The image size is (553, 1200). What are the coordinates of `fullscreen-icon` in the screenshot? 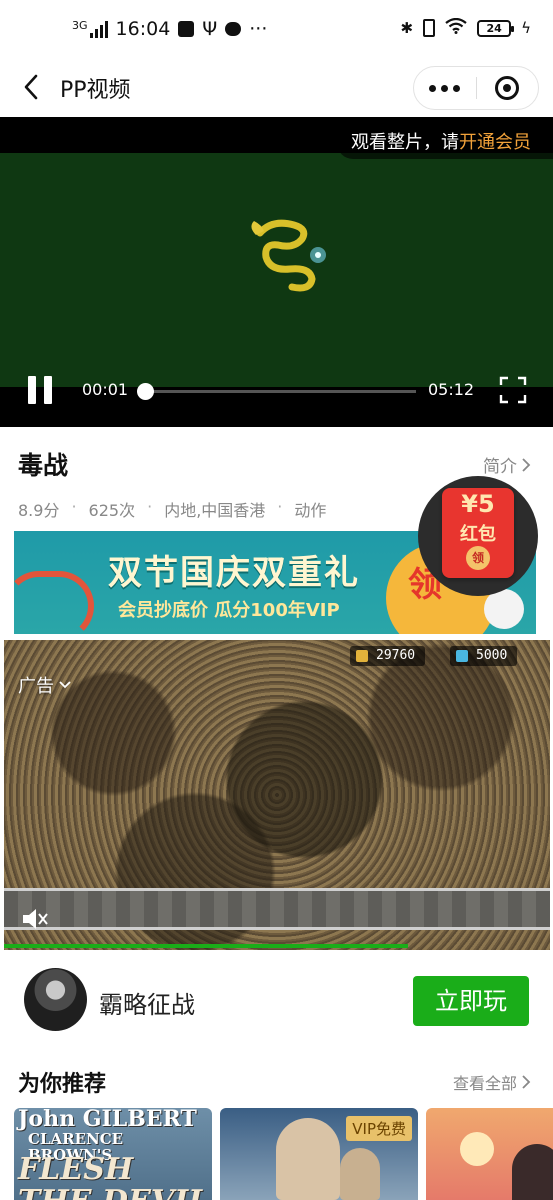 It's located at (513, 390).